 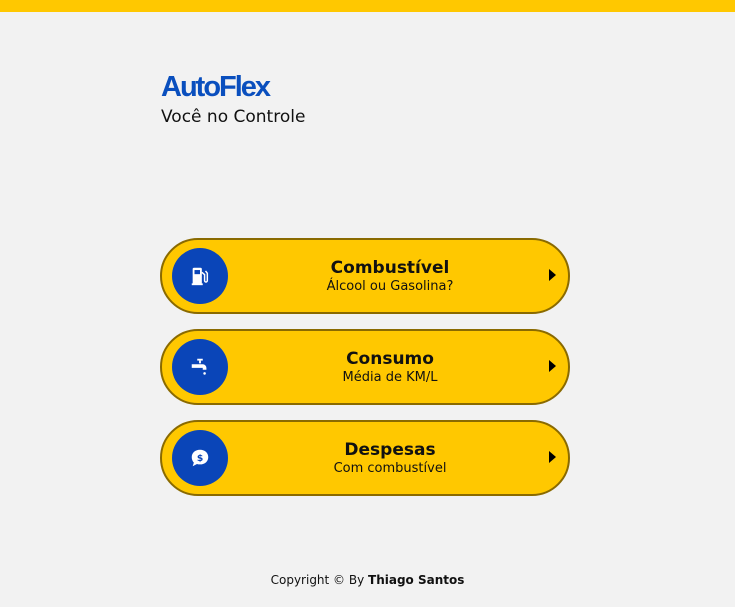 What do you see at coordinates (416, 580) in the screenshot?
I see `author-name: Thiago Santos` at bounding box center [416, 580].